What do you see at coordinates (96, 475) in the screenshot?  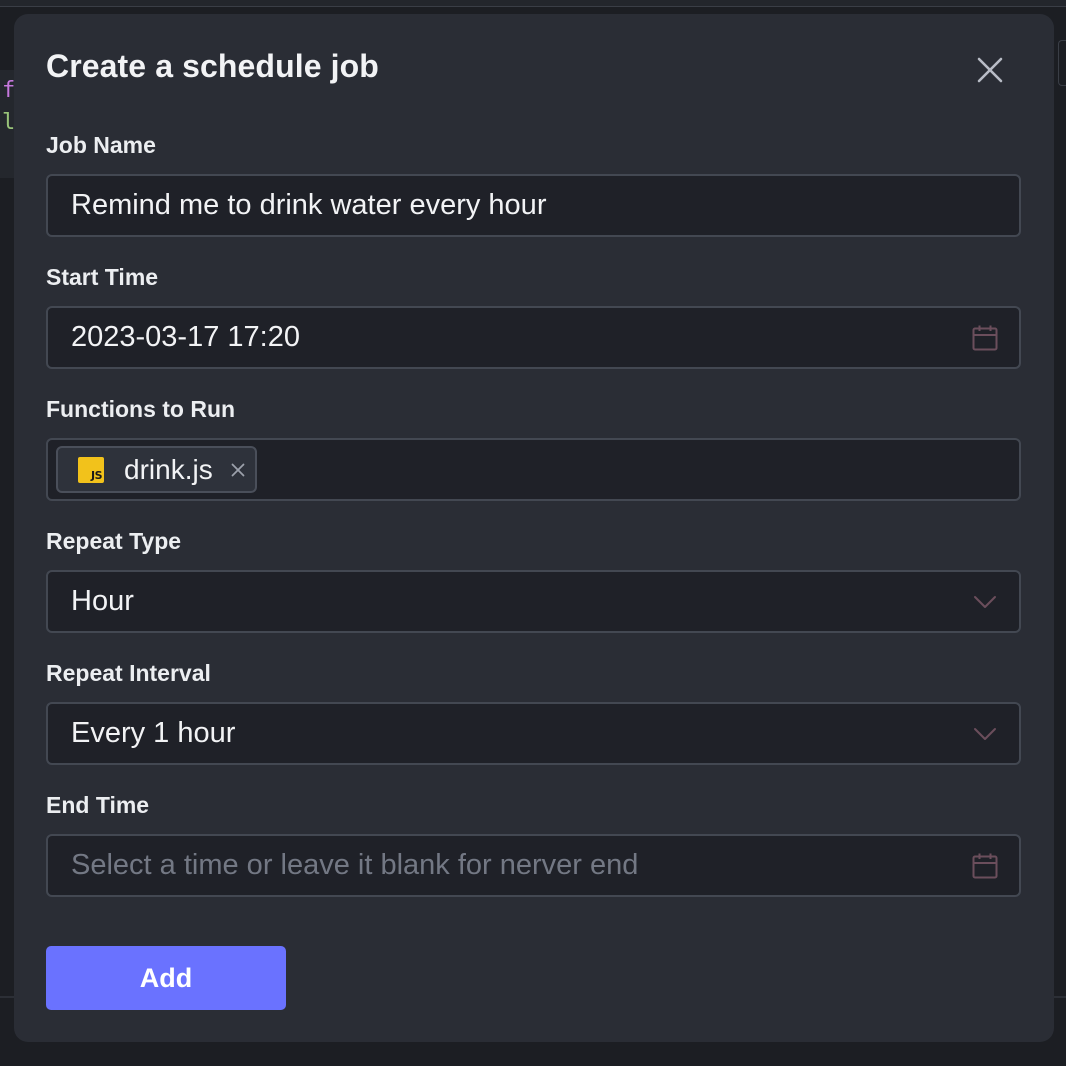 I see `js-badge-text: JS` at bounding box center [96, 475].